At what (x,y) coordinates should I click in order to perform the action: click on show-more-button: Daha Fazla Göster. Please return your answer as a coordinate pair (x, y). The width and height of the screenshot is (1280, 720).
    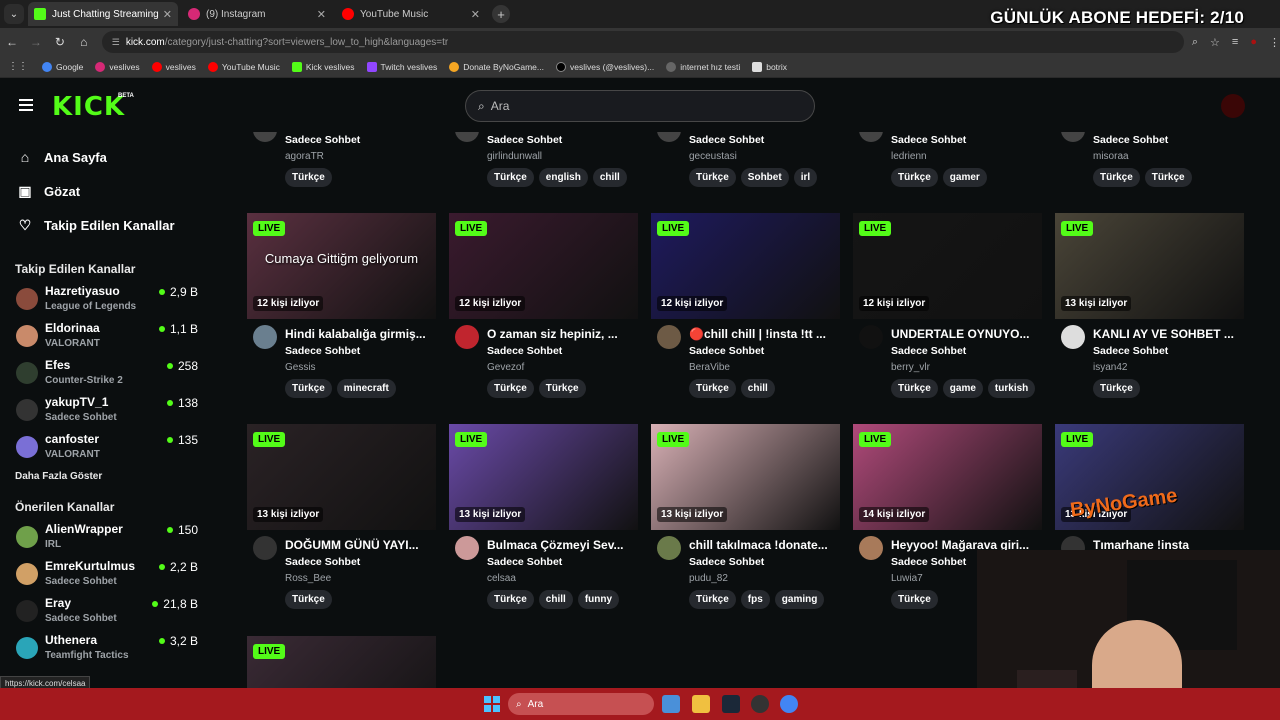
    Looking at the image, I should click on (105, 476).